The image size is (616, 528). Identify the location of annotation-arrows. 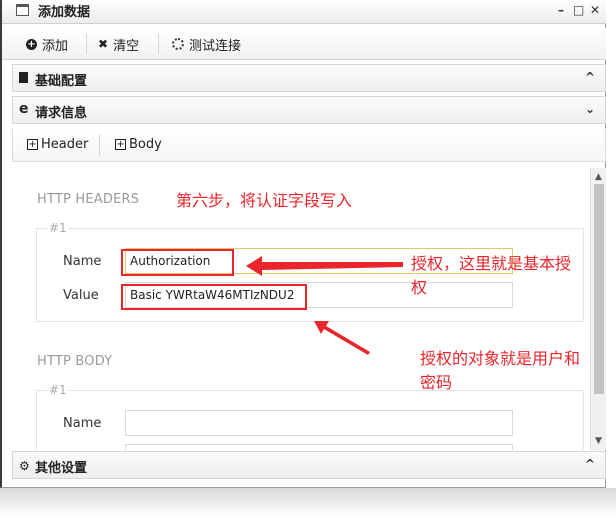
(324, 305).